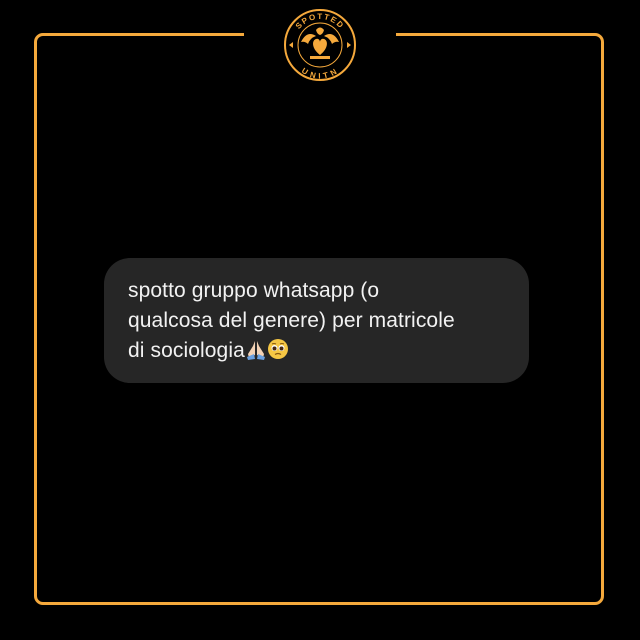 Image resolution: width=640 pixels, height=640 pixels. What do you see at coordinates (186, 350) in the screenshot?
I see `message-line-3: di sociologia` at bounding box center [186, 350].